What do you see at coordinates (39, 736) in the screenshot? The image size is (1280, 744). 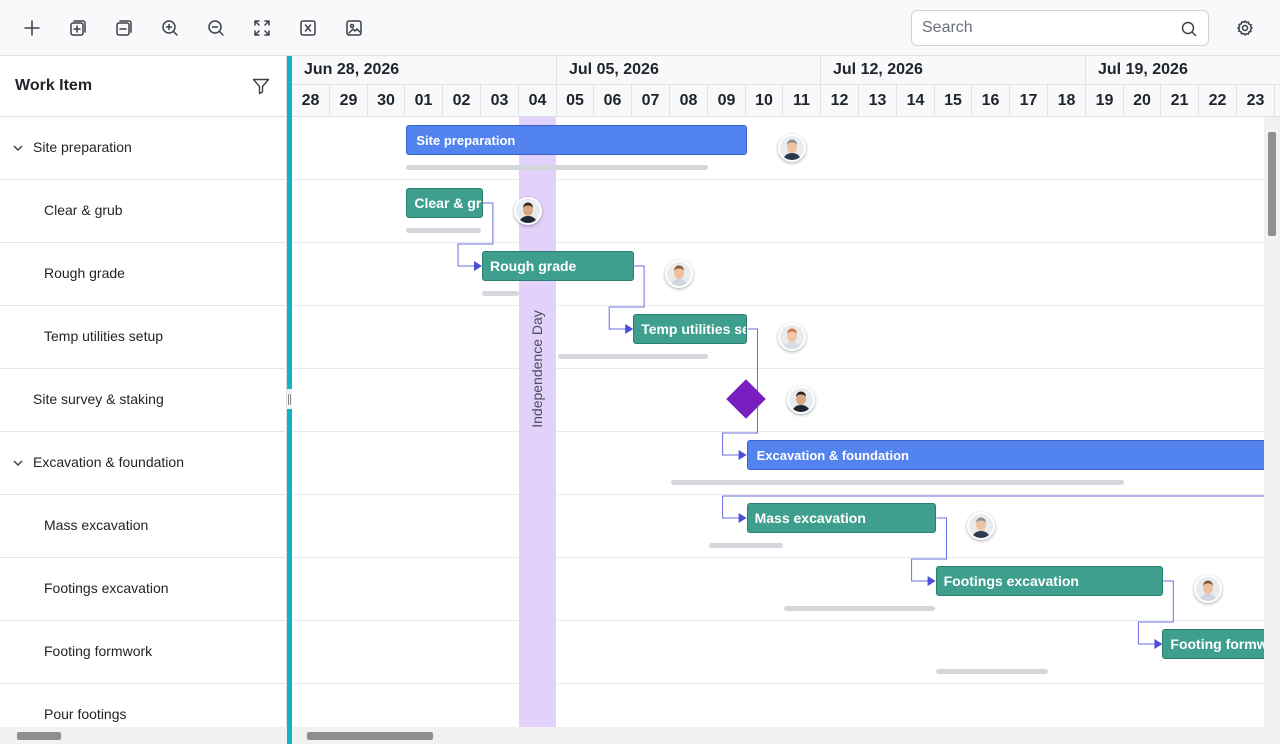 I see `grid-scrollbar-thumb` at bounding box center [39, 736].